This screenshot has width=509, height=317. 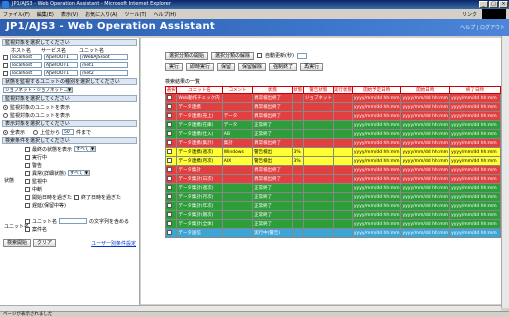 I want to click on unit-input: /net1, so click(x=104, y=65).